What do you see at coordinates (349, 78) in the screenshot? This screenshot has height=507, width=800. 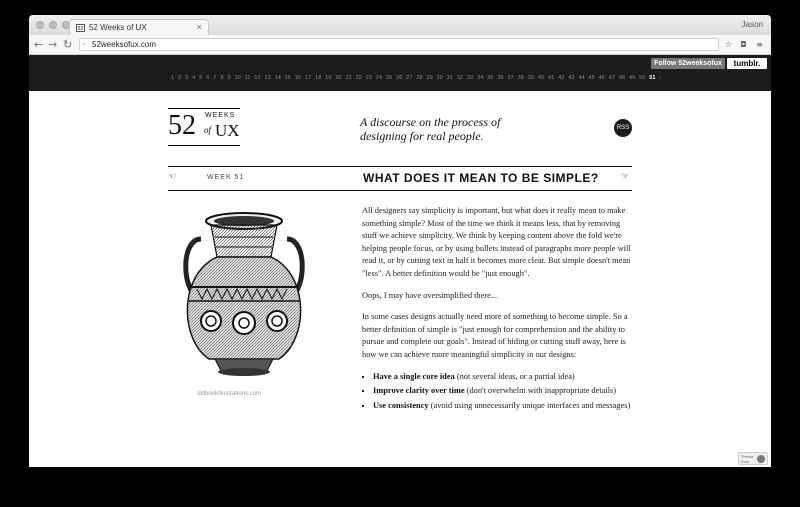 I see `week-link: 21` at bounding box center [349, 78].